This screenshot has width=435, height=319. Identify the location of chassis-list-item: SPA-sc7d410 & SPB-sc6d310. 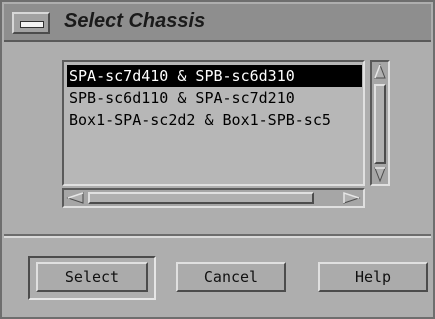
(214, 76).